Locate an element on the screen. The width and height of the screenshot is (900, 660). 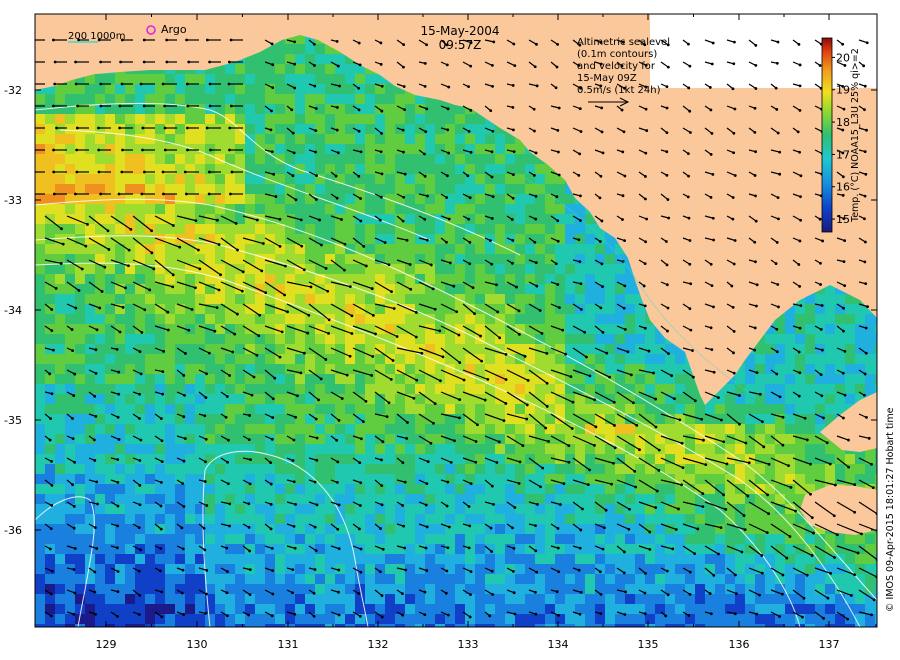
velocity-note-line: 15-May 09Z is located at coordinates (607, 78).